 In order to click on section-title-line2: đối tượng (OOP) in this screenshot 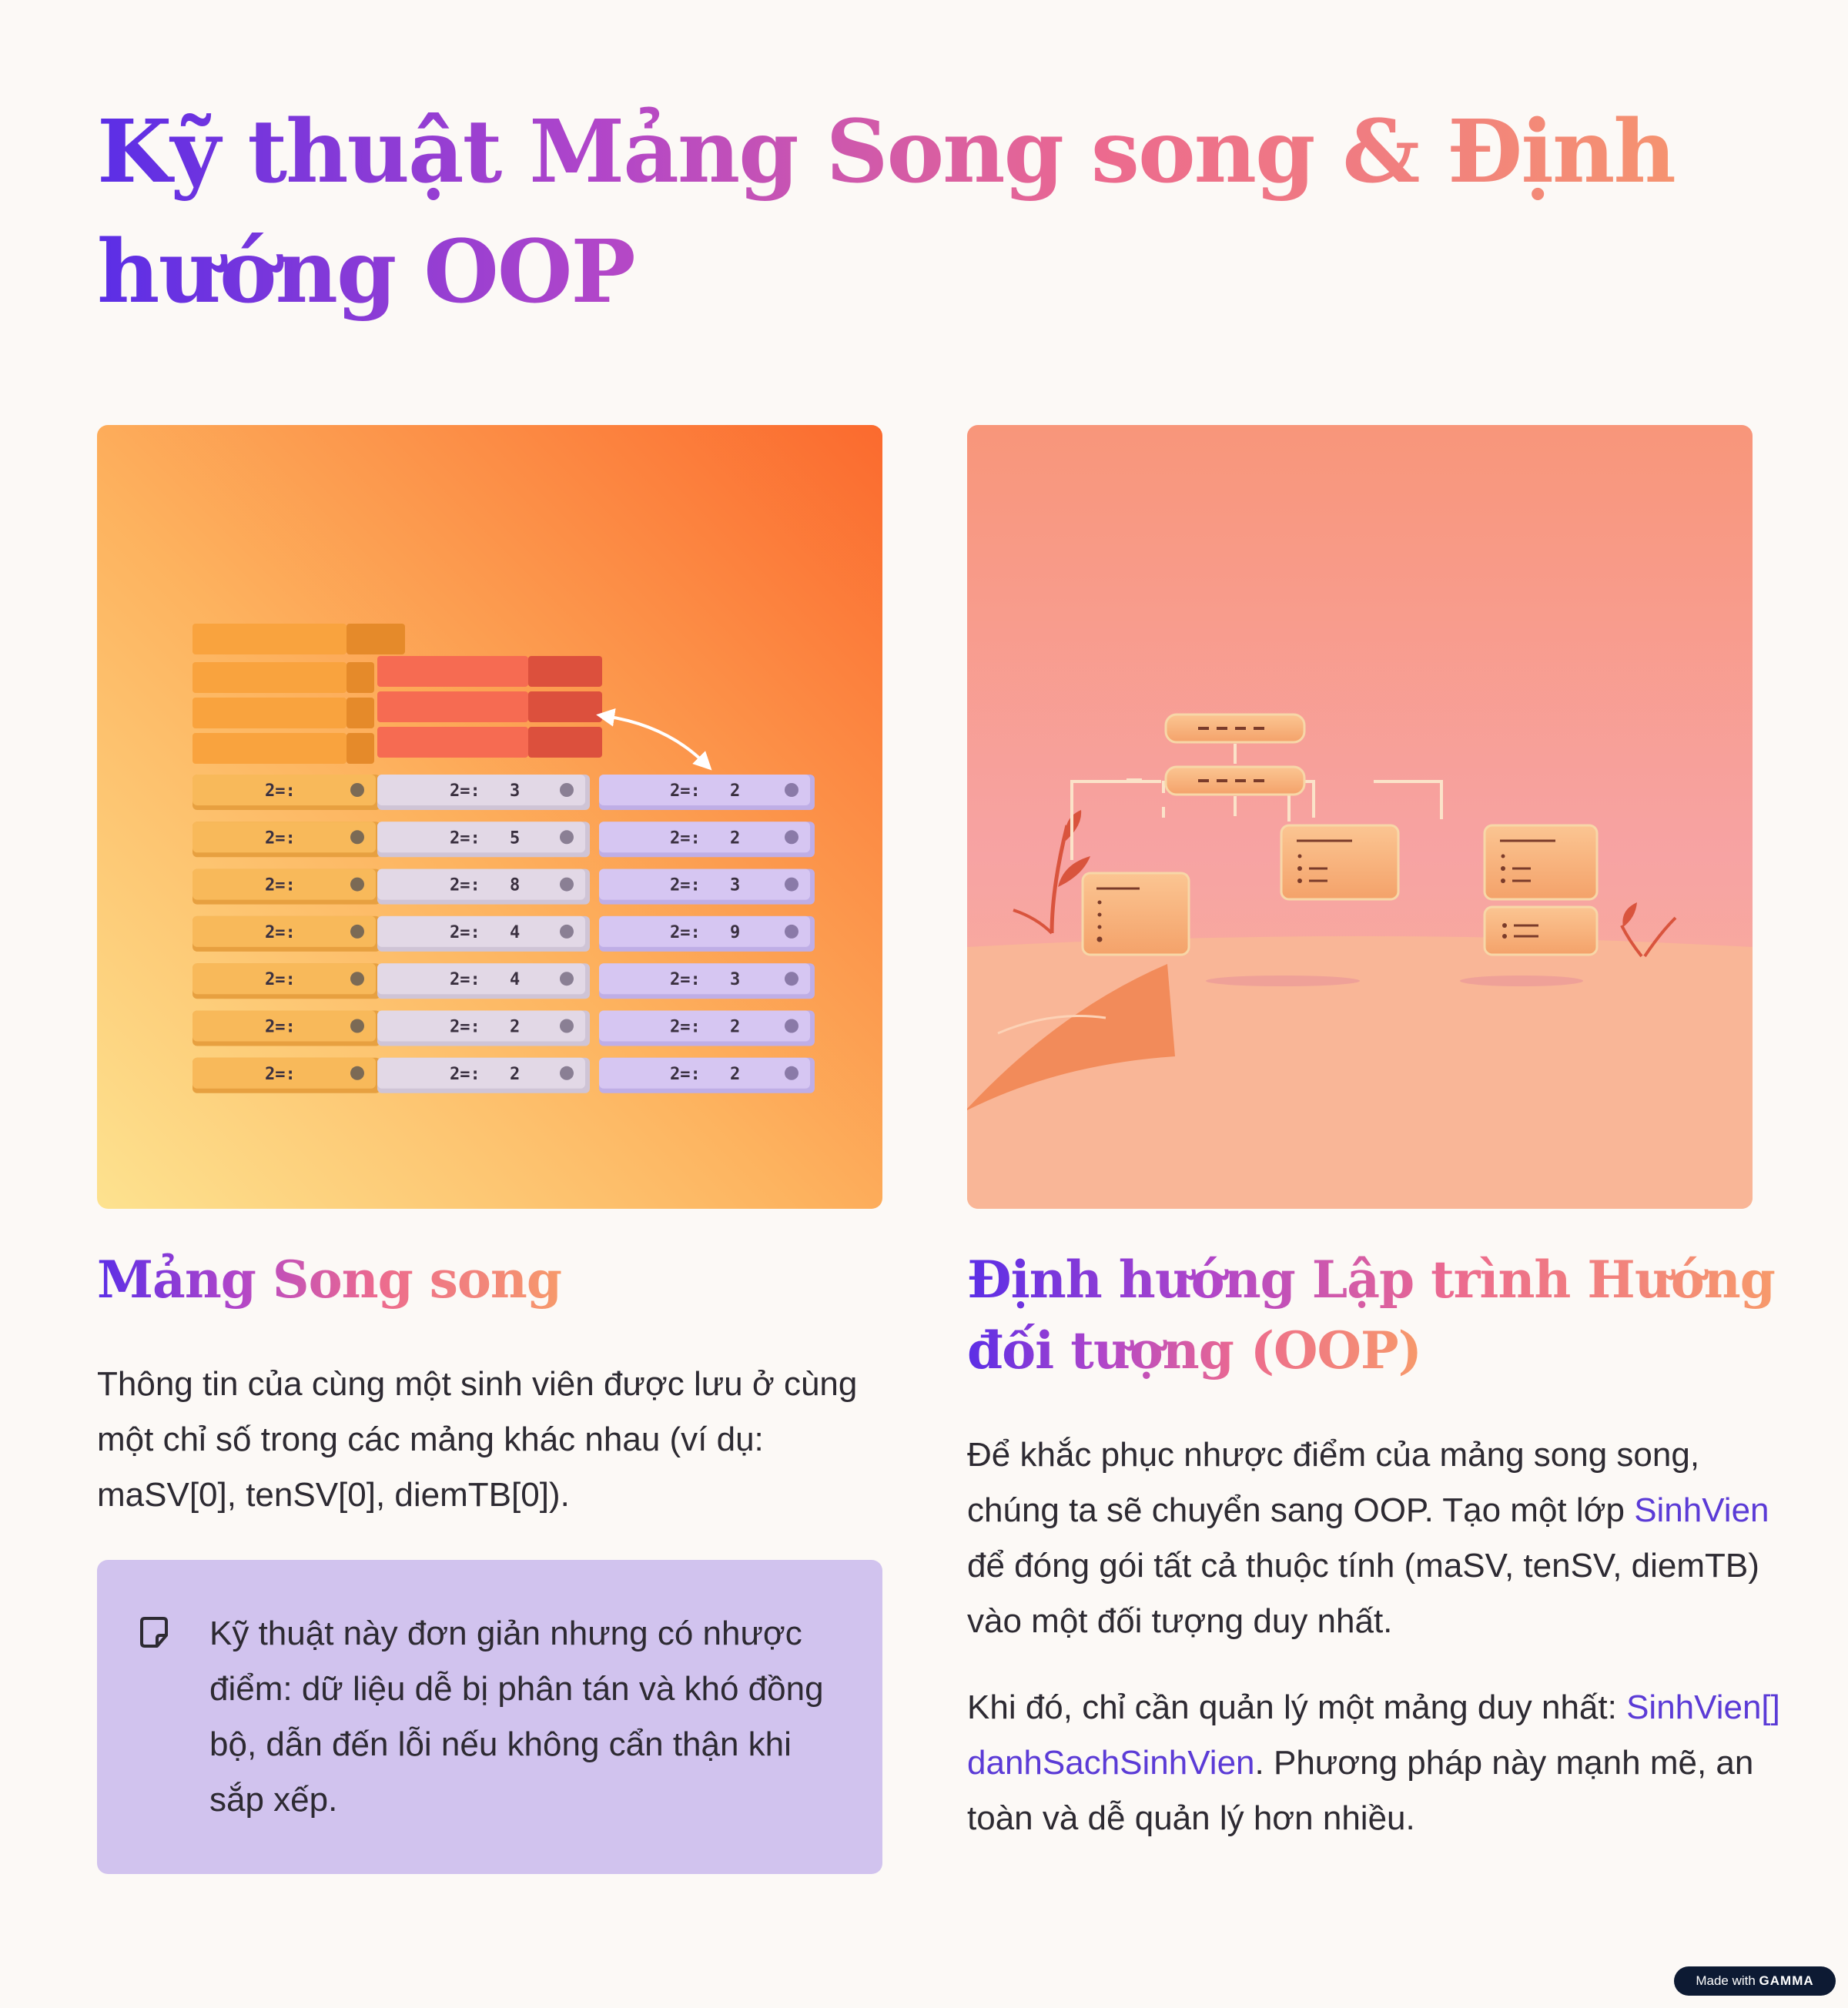, I will do `click(1194, 1350)`.